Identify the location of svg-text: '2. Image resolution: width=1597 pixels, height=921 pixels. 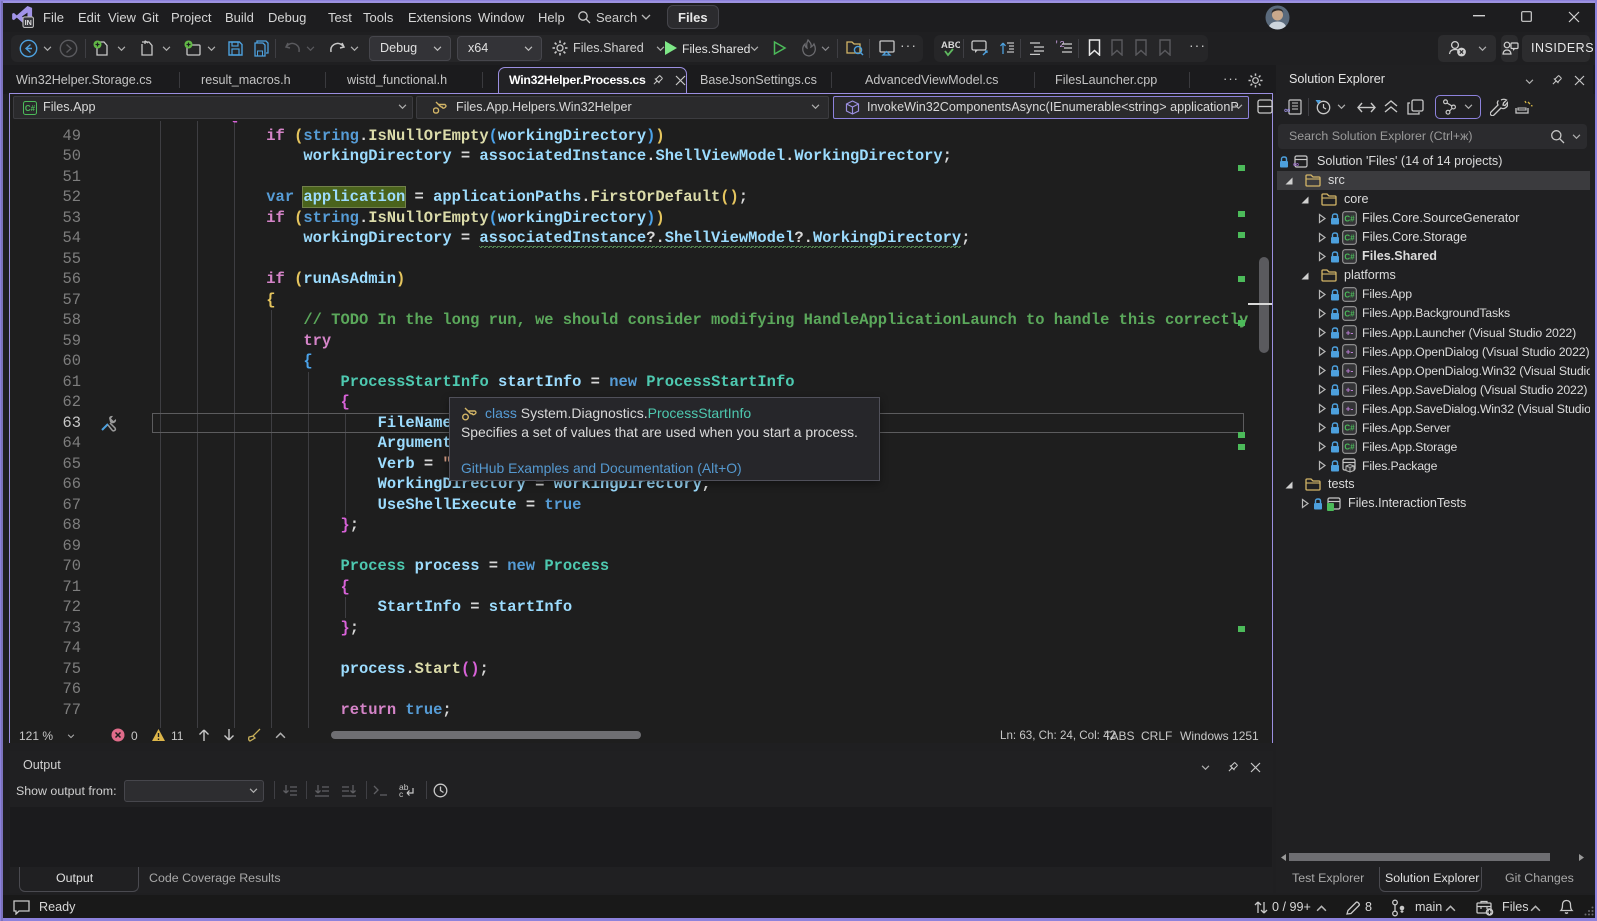
(1059, 45).